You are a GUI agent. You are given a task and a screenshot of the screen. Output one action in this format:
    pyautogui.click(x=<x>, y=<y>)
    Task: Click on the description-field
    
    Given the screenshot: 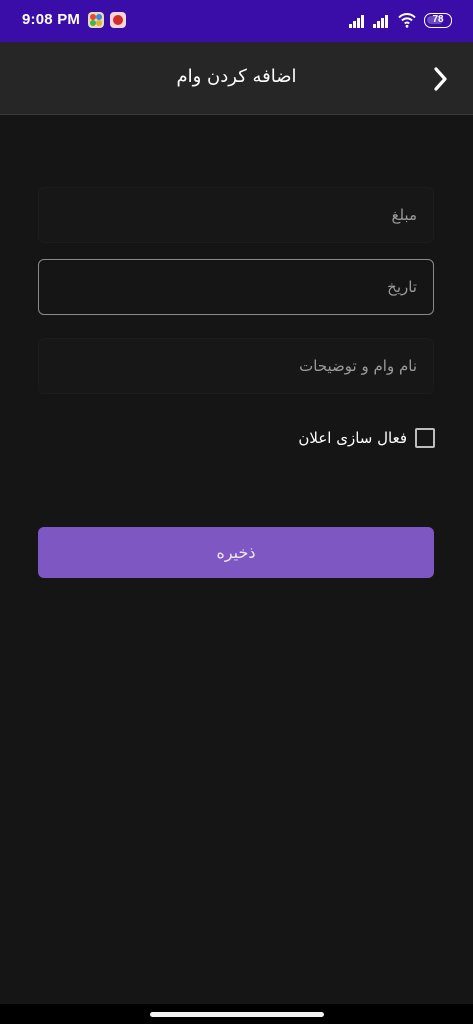 What is the action you would take?
    pyautogui.click(x=236, y=366)
    